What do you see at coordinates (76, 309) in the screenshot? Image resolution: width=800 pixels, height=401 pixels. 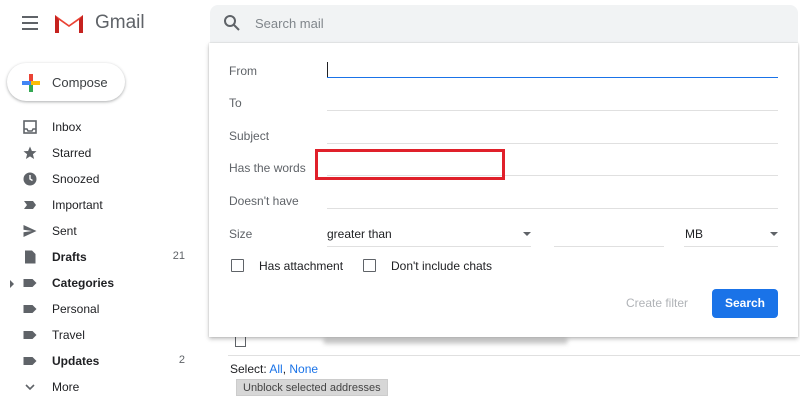 I see `sidebar-item-label: Personal` at bounding box center [76, 309].